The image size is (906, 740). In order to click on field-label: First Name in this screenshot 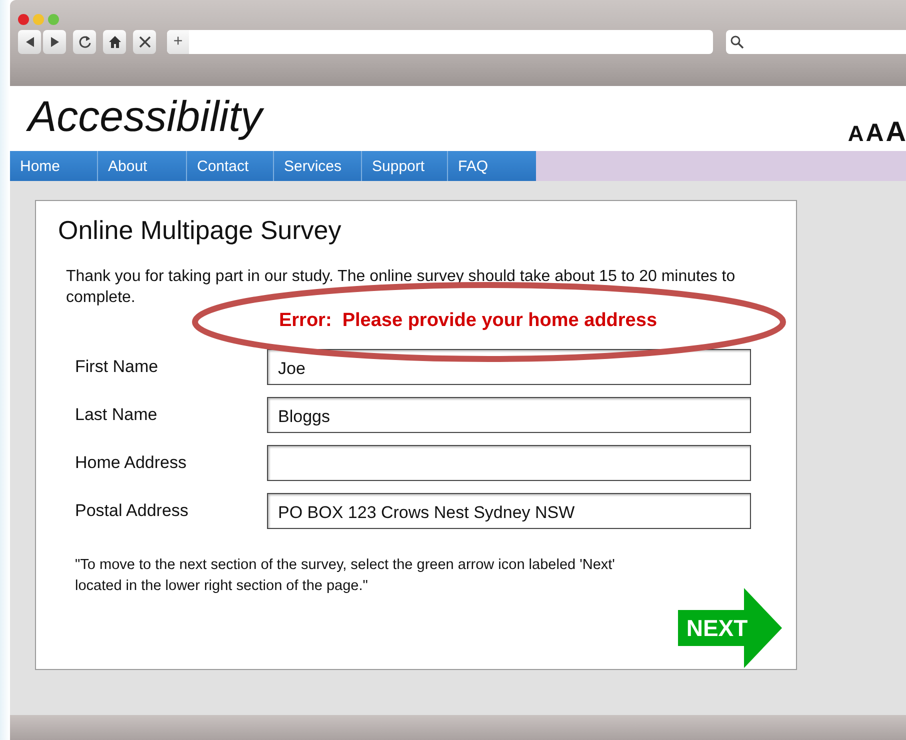, I will do `click(117, 367)`.